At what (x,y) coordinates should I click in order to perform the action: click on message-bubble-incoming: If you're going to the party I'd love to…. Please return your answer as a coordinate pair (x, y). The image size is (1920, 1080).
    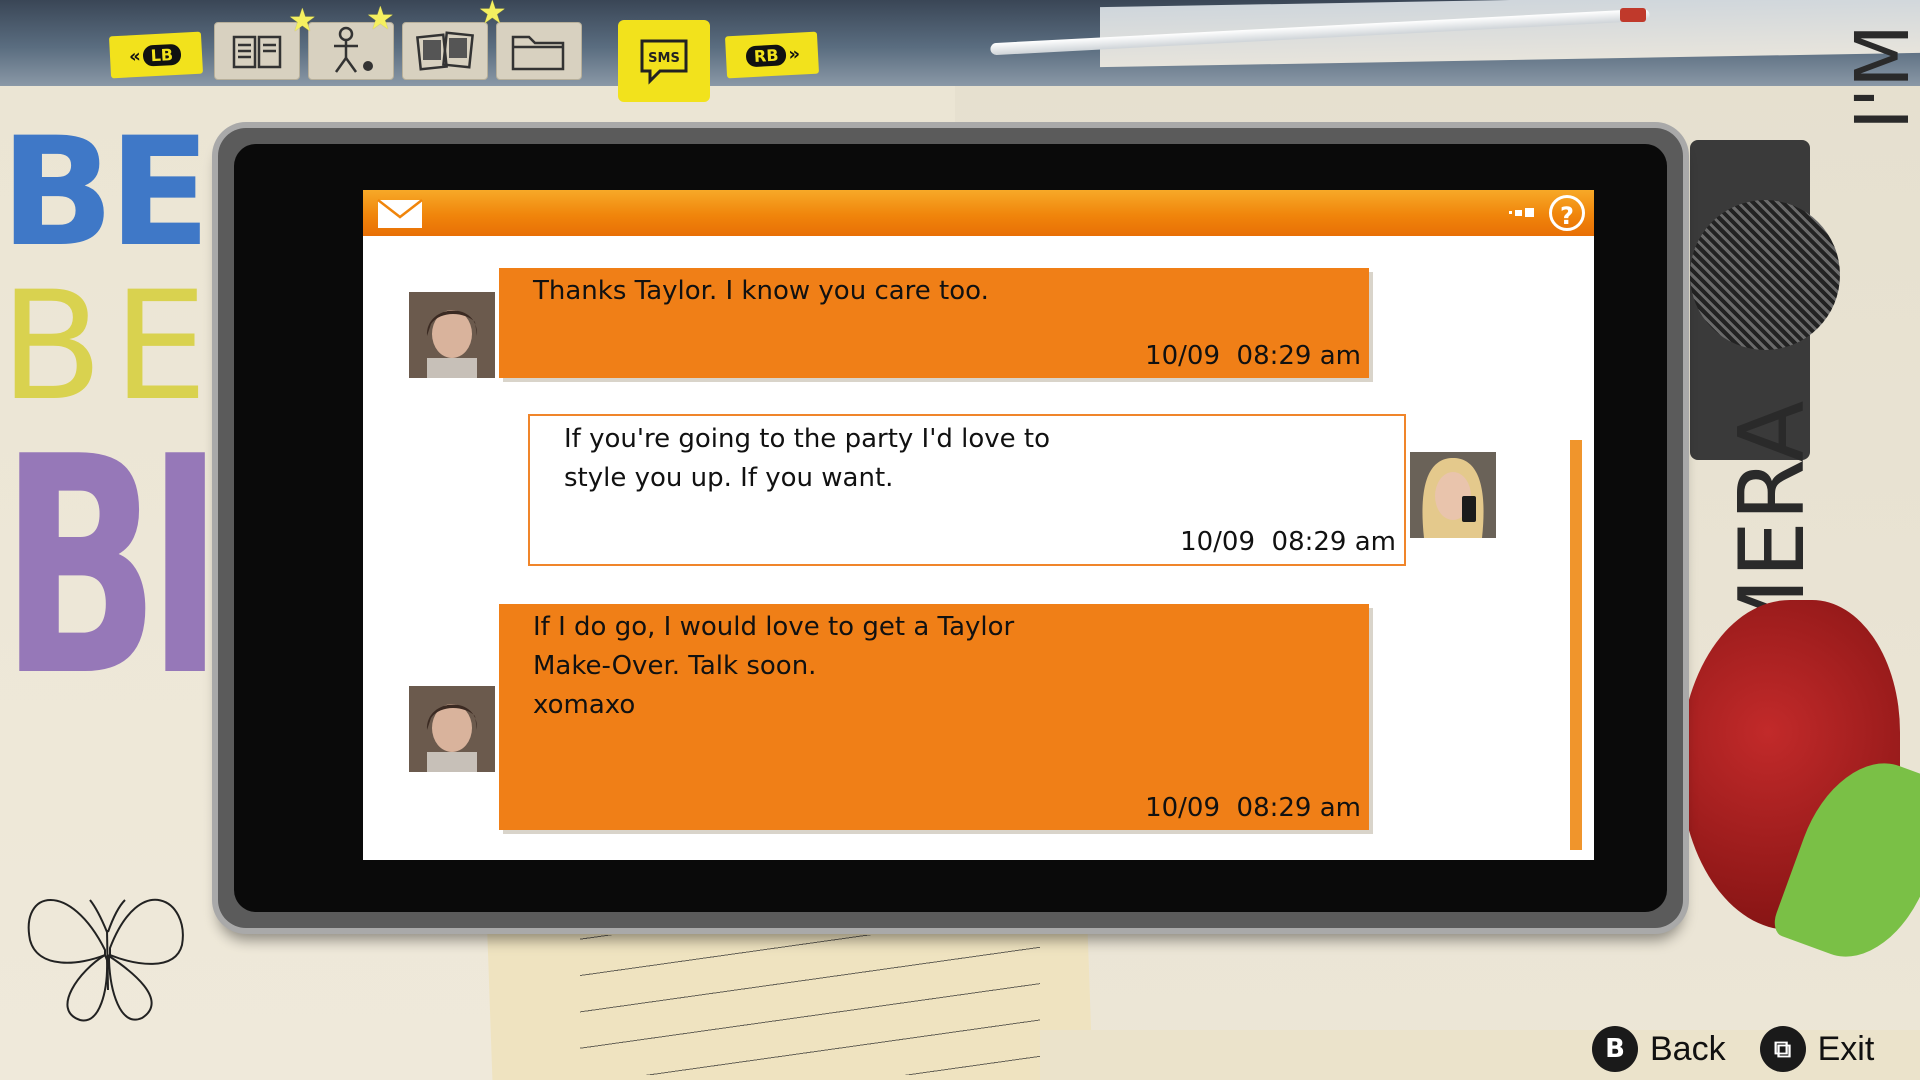
    Looking at the image, I should click on (967, 490).